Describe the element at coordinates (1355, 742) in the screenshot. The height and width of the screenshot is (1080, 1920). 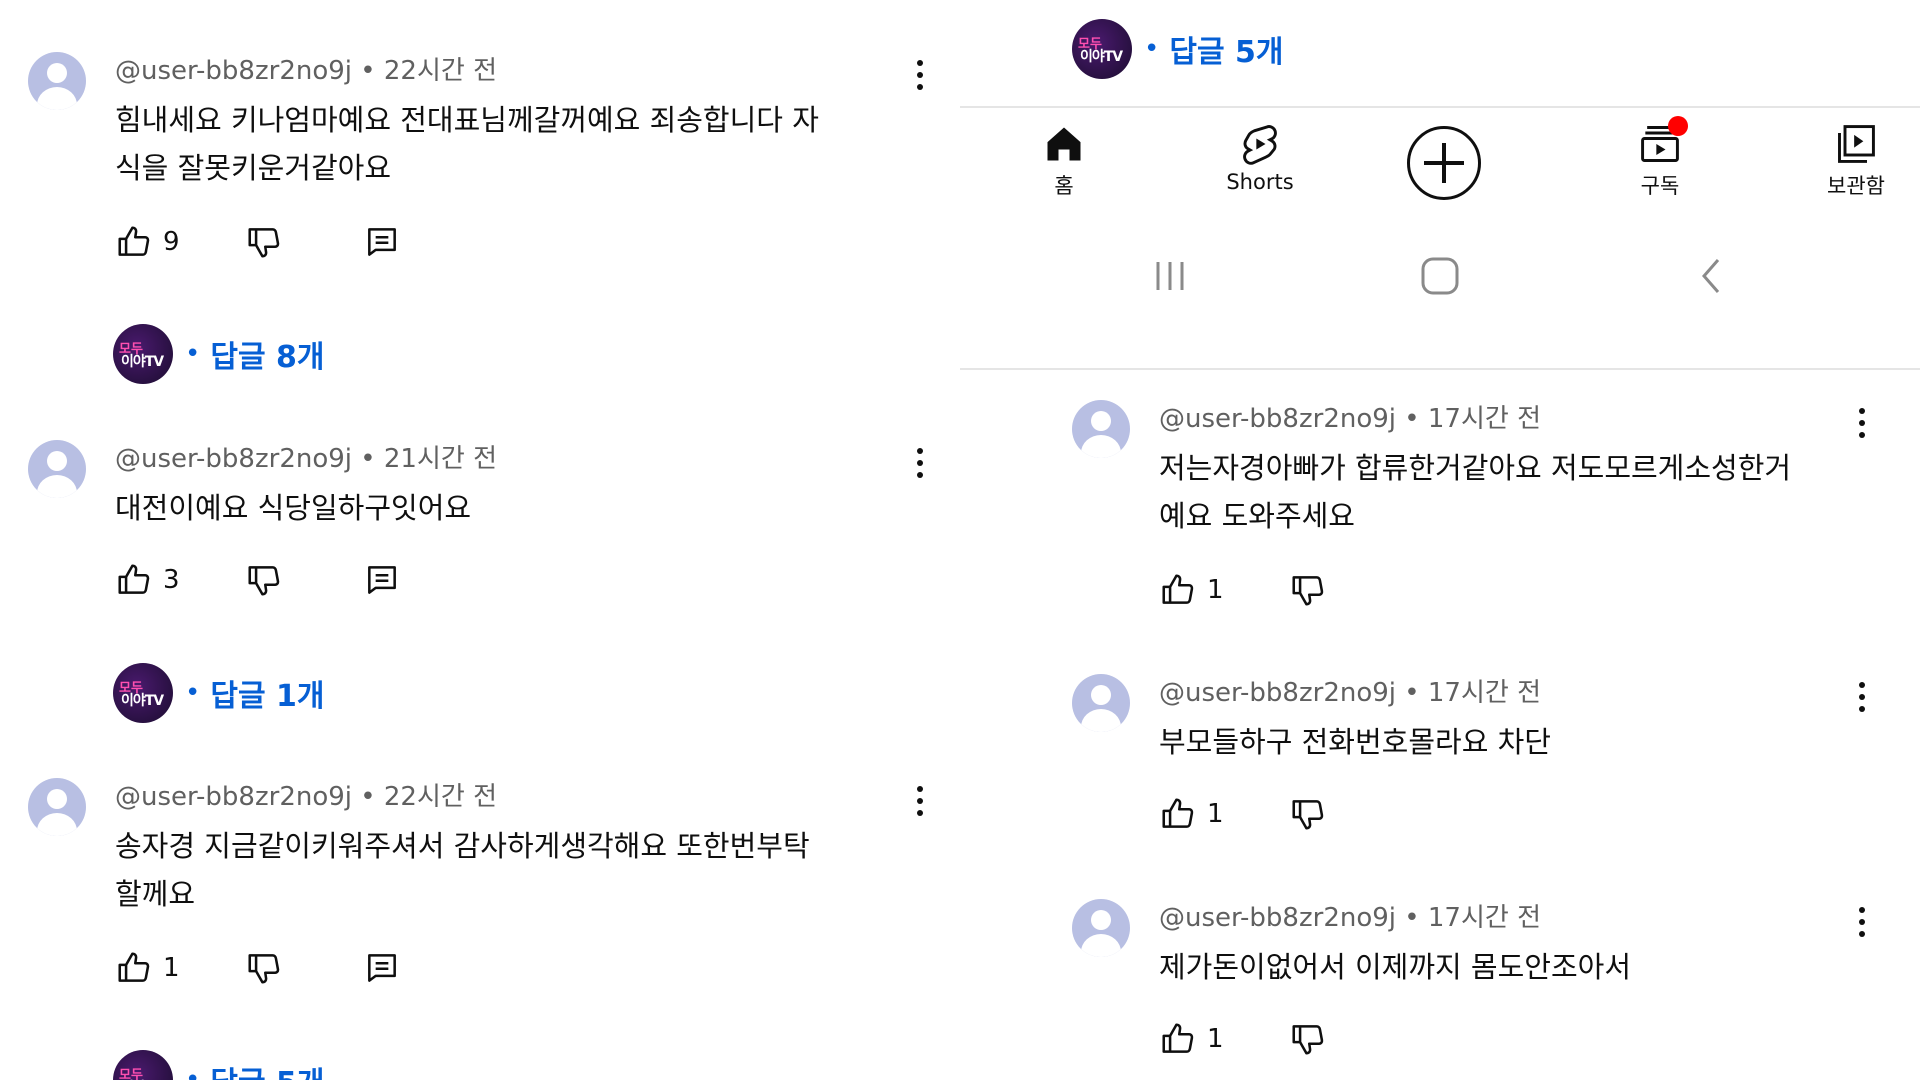
I see `comment-line: 부모들하구 전화번호몰라요 차단` at that location.